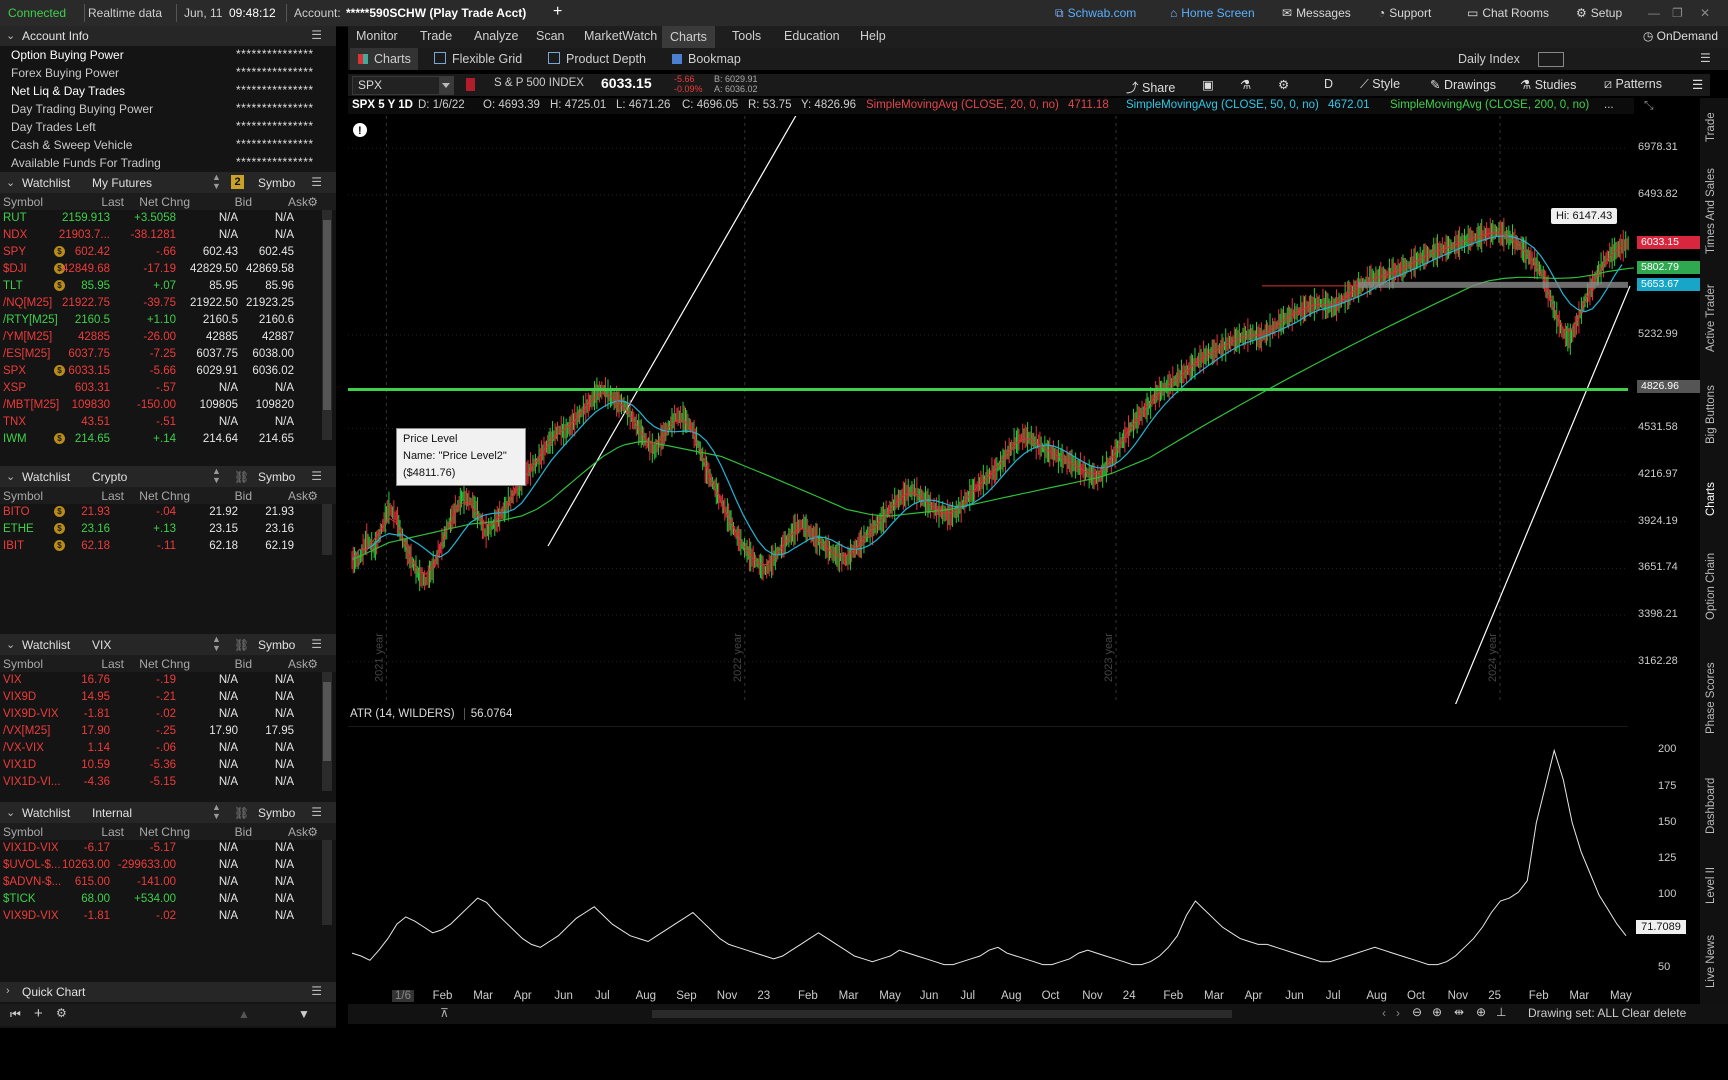 The width and height of the screenshot is (1728, 1080). I want to click on menu-item-trade: Trade, so click(436, 36).